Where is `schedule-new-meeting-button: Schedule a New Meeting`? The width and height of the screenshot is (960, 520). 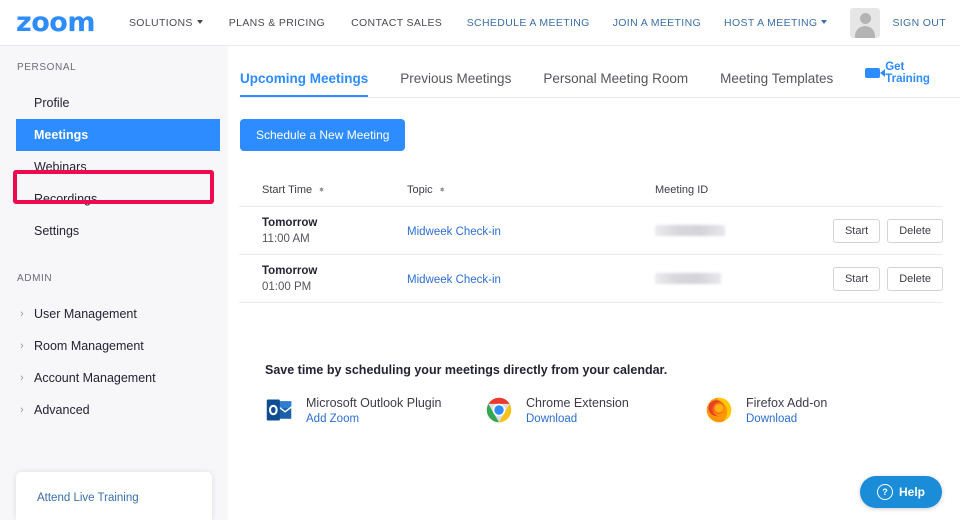 schedule-new-meeting-button: Schedule a New Meeting is located at coordinates (323, 135).